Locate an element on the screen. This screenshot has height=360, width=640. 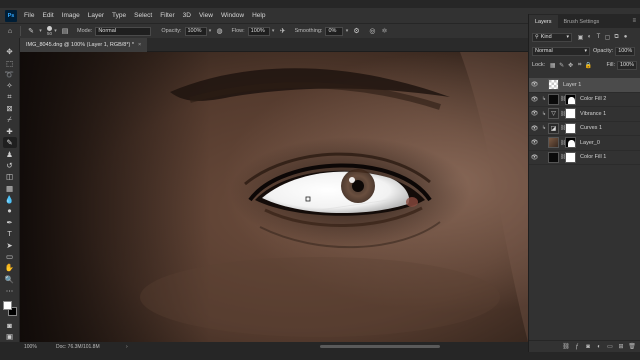
home-icon: ⌂ is located at coordinates (10, 31).